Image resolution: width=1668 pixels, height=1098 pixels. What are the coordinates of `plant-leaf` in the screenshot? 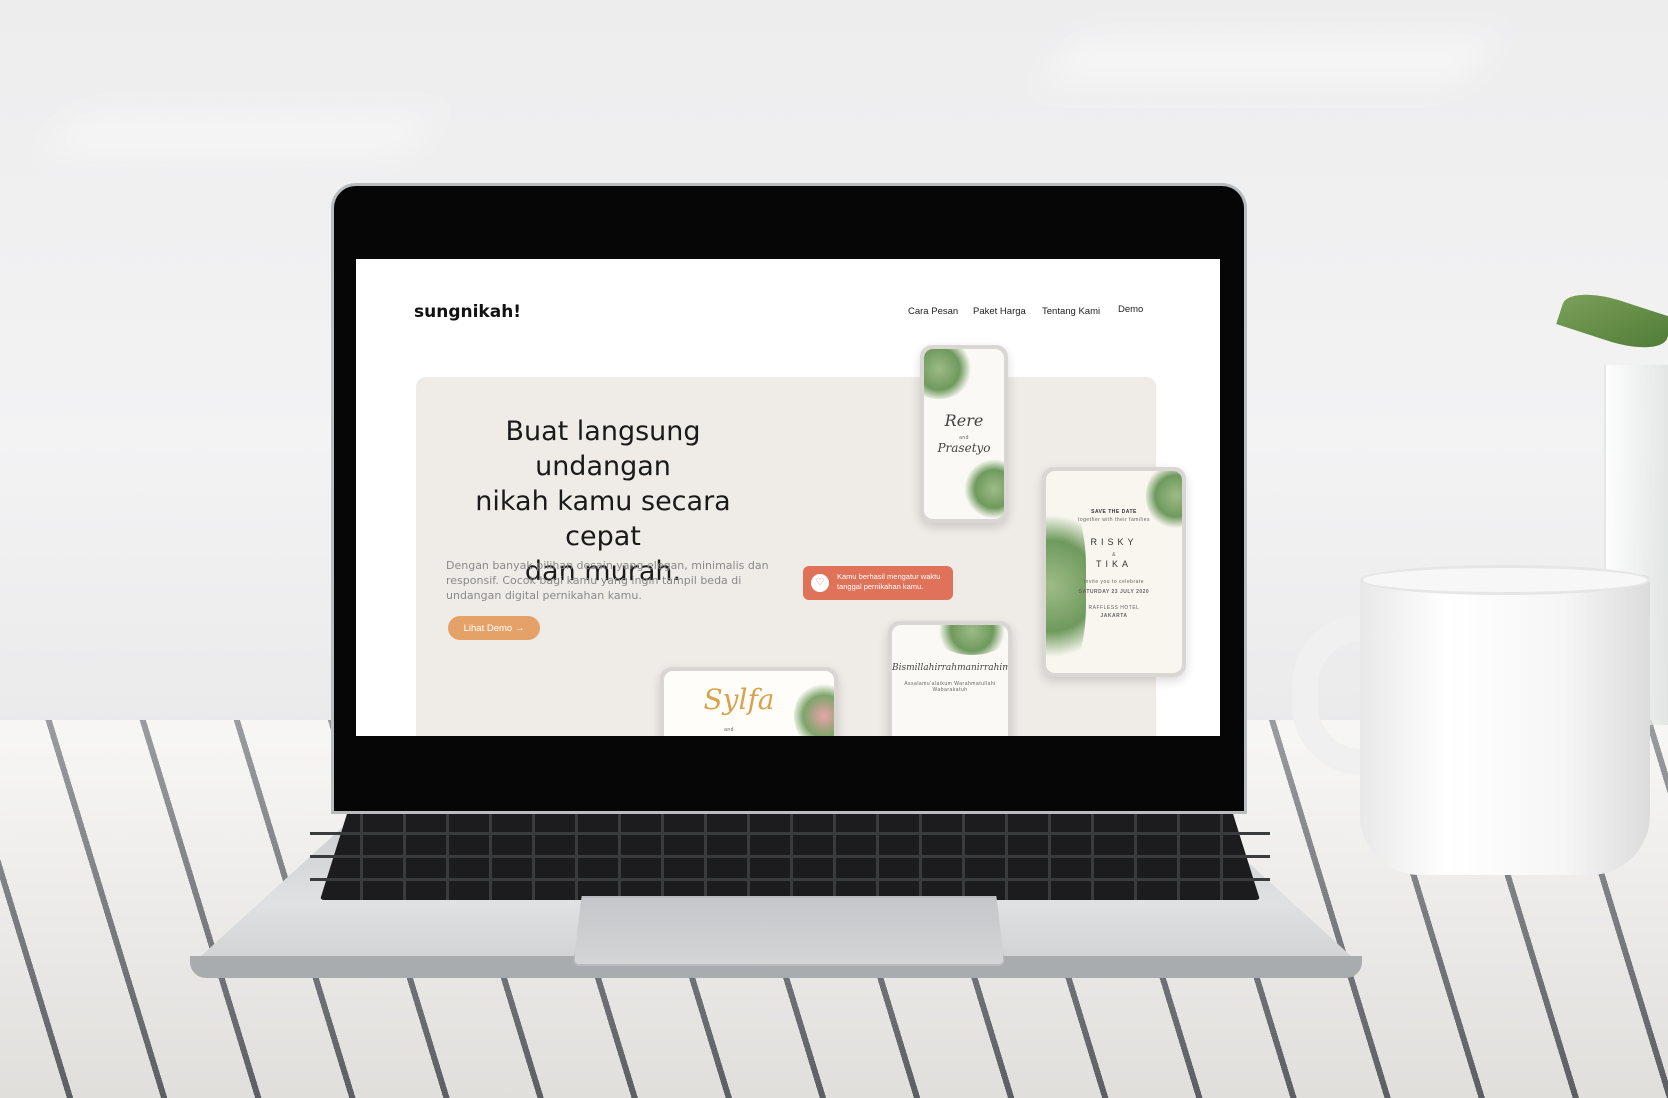 It's located at (1612, 321).